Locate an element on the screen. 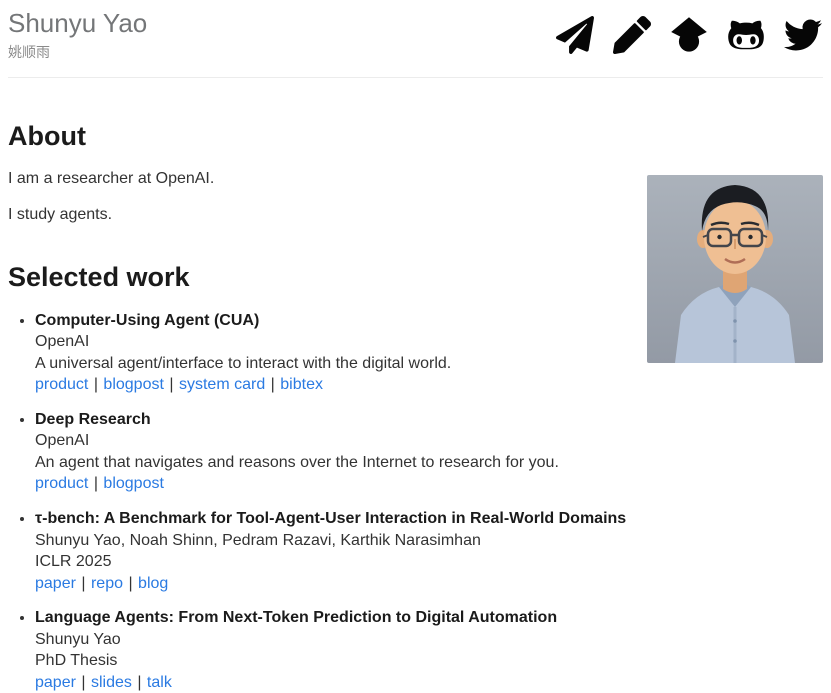 The image size is (831, 693). work-item-title: Deep Research is located at coordinates (93, 419).